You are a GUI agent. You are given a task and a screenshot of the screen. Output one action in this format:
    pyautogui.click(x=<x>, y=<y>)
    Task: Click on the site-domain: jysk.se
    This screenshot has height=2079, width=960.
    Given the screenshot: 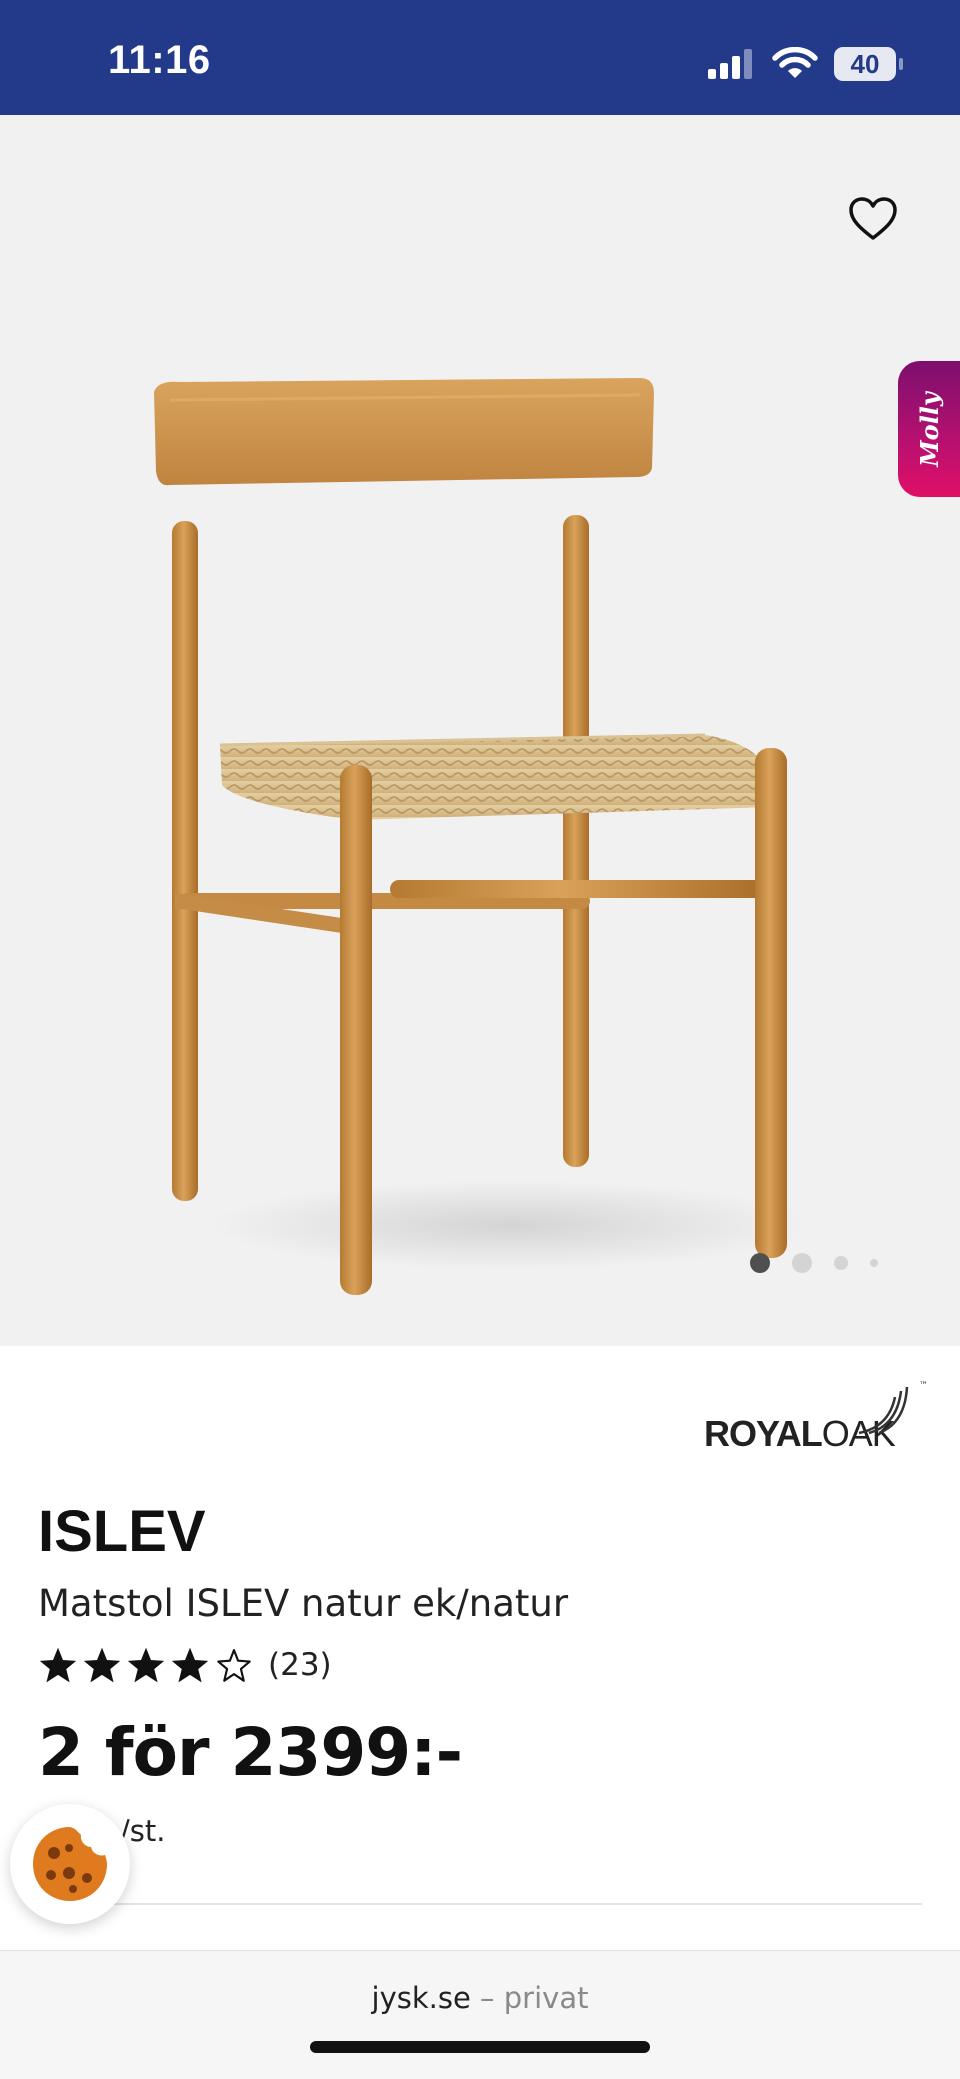 What is the action you would take?
    pyautogui.click(x=421, y=1998)
    